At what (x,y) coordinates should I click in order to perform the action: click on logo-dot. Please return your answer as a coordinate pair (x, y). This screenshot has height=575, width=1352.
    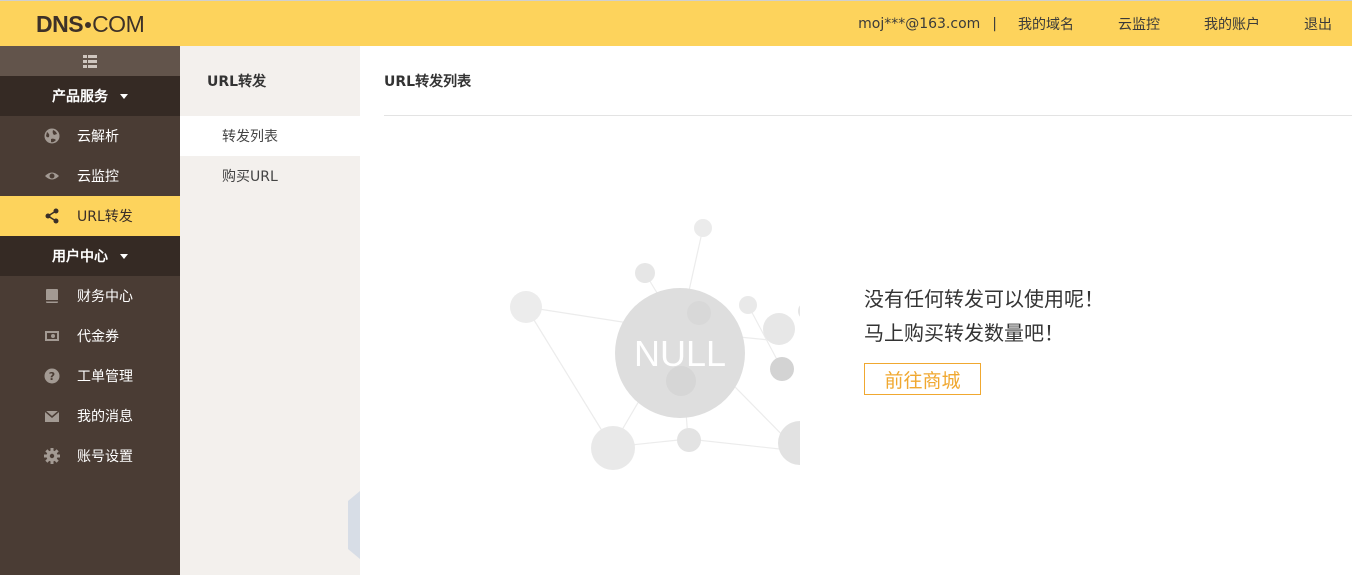
    Looking at the image, I should click on (88, 25).